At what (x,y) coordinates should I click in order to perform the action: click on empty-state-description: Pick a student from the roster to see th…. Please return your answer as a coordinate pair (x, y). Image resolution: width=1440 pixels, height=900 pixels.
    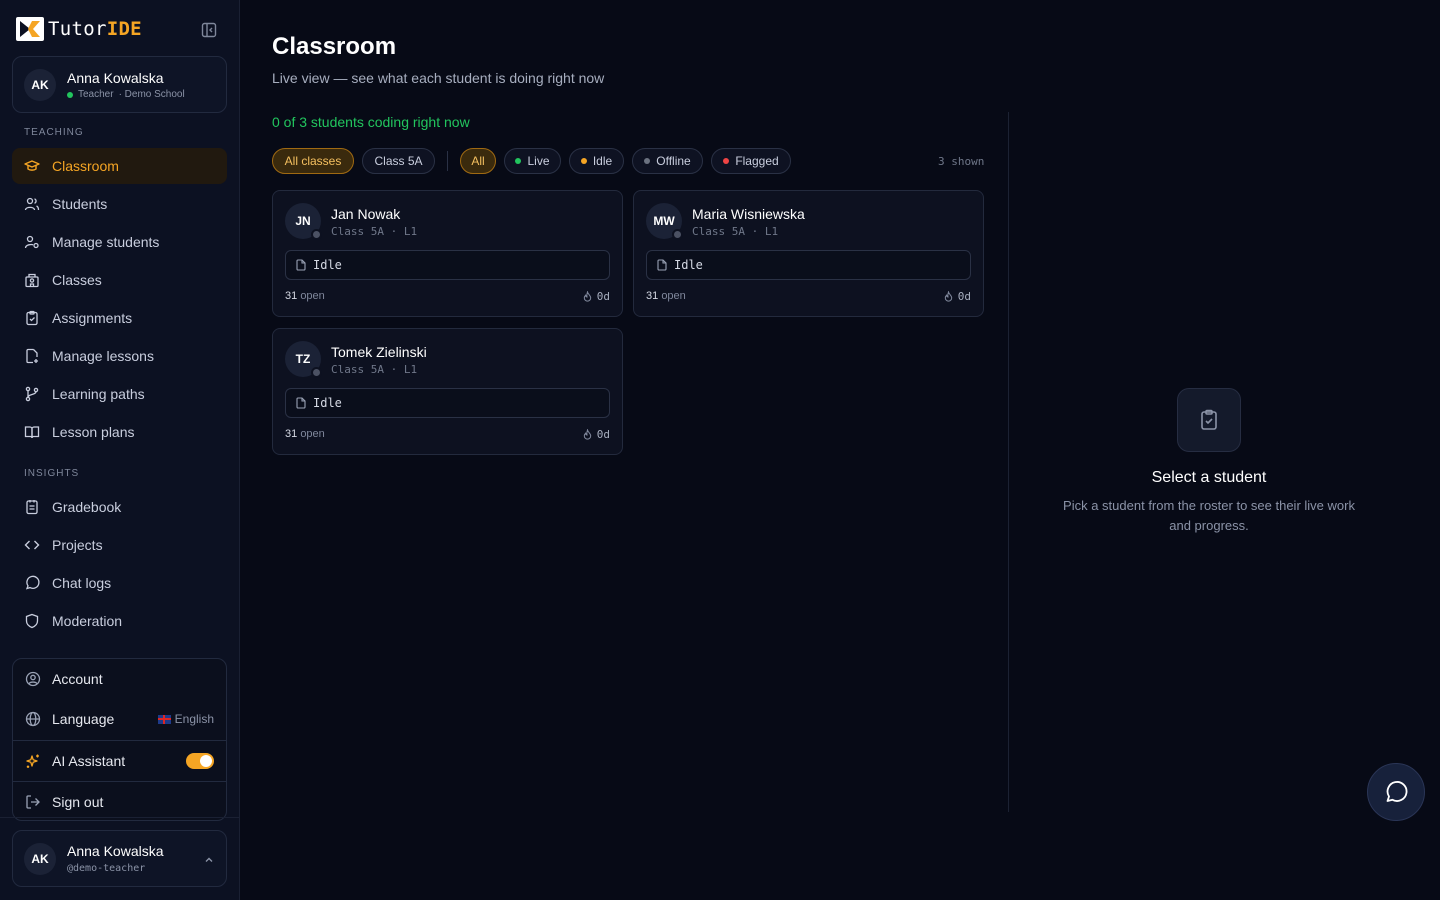
    Looking at the image, I should click on (1209, 515).